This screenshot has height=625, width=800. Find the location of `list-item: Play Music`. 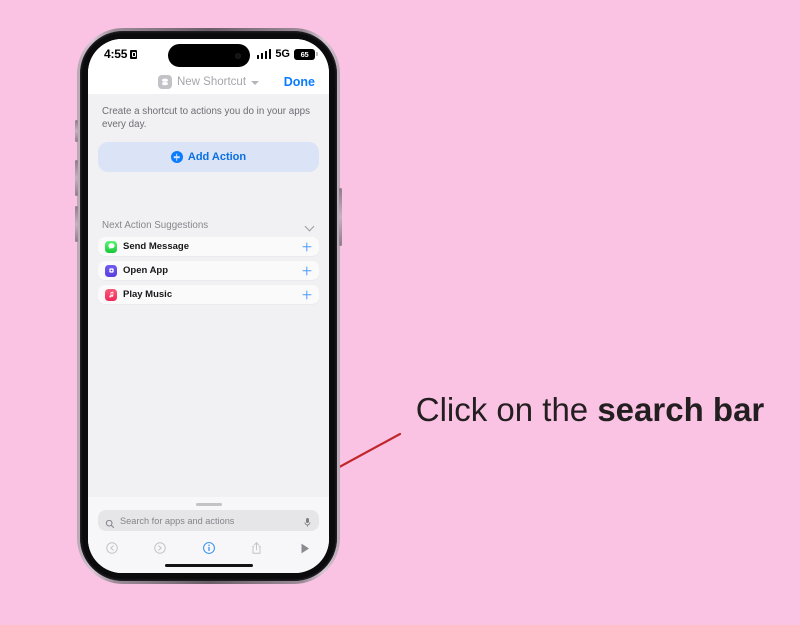

list-item: Play Music is located at coordinates (208, 294).